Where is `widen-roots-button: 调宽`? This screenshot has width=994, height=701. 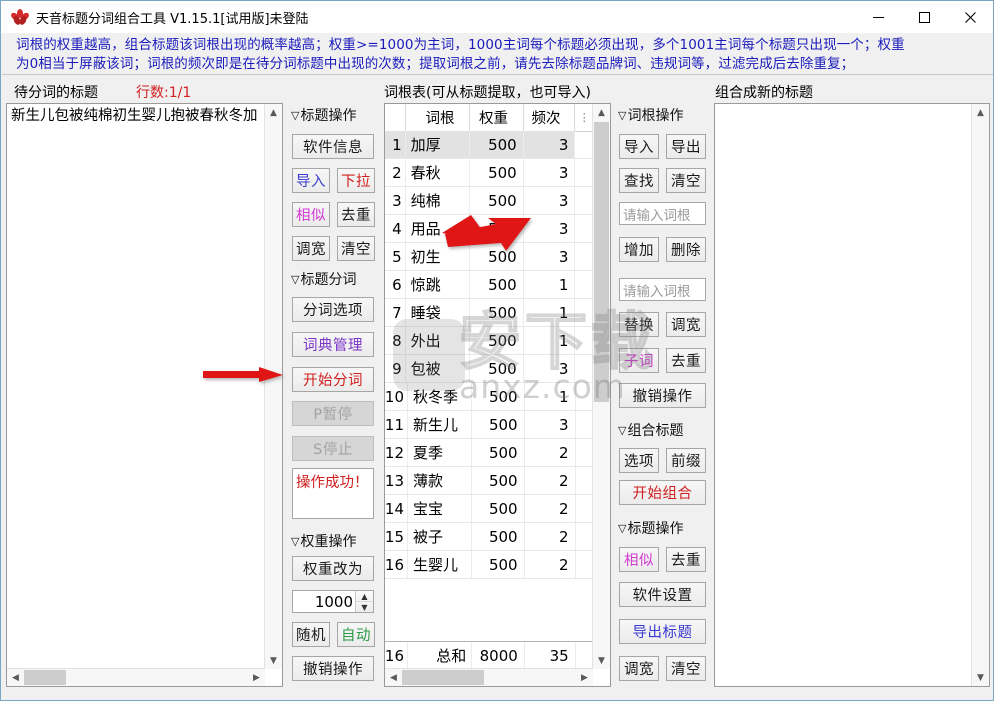 widen-roots-button: 调宽 is located at coordinates (686, 324).